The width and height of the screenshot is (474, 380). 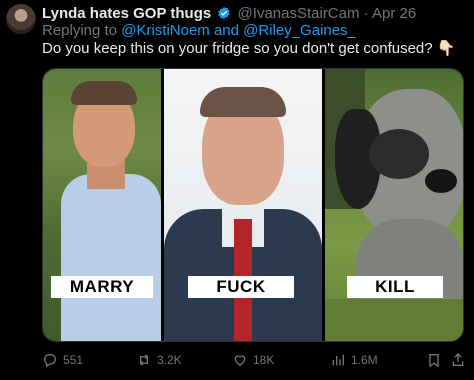 What do you see at coordinates (224, 13) in the screenshot?
I see `verified-badge-icon` at bounding box center [224, 13].